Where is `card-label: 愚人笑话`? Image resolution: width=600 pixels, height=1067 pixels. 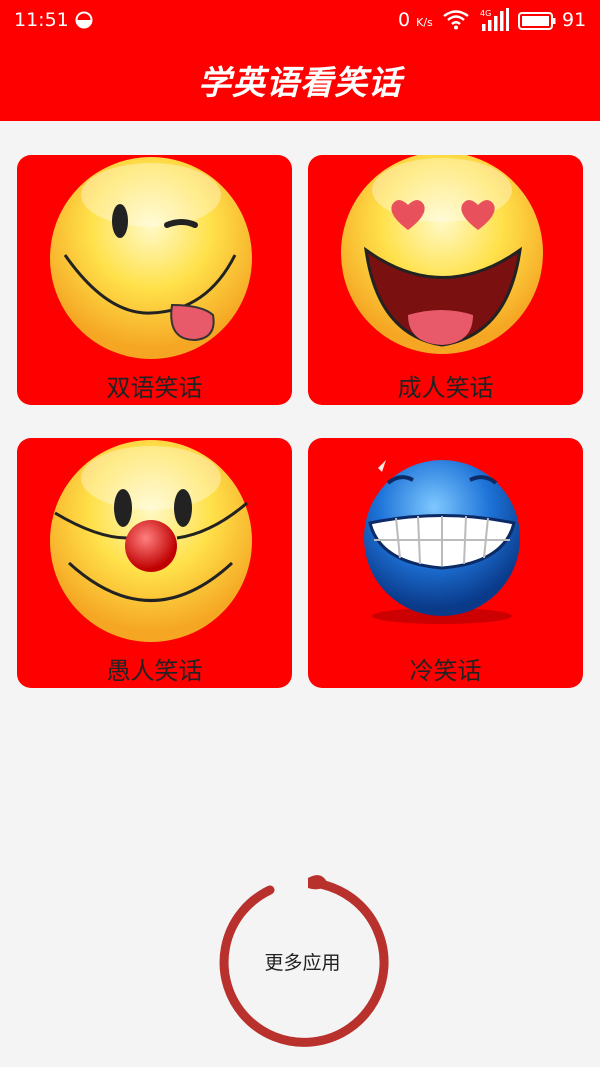 card-label: 愚人笑话 is located at coordinates (154, 671).